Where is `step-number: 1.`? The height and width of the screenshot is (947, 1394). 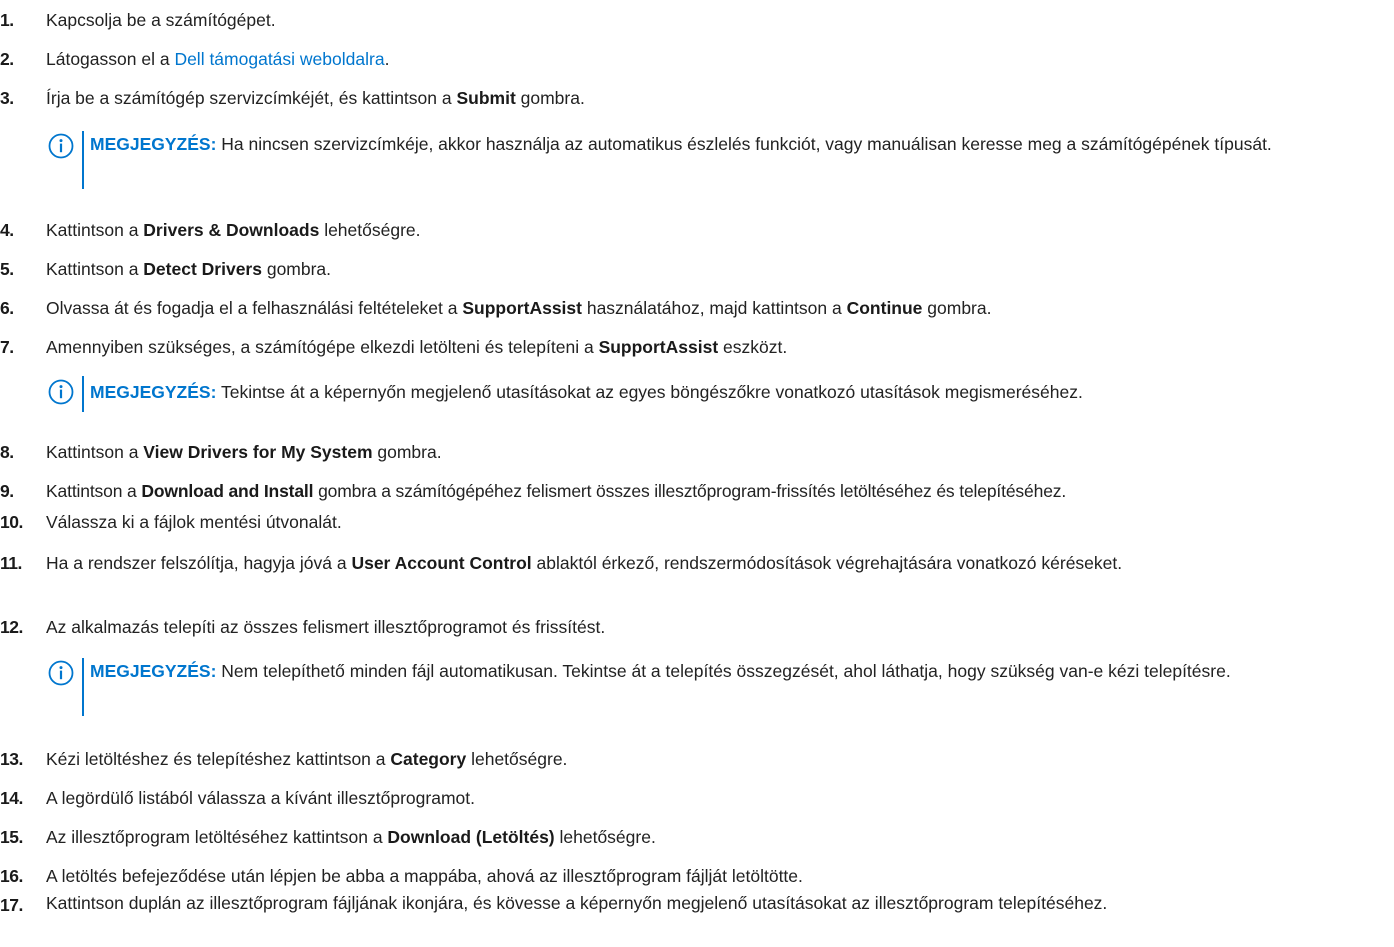 step-number: 1. is located at coordinates (7, 20).